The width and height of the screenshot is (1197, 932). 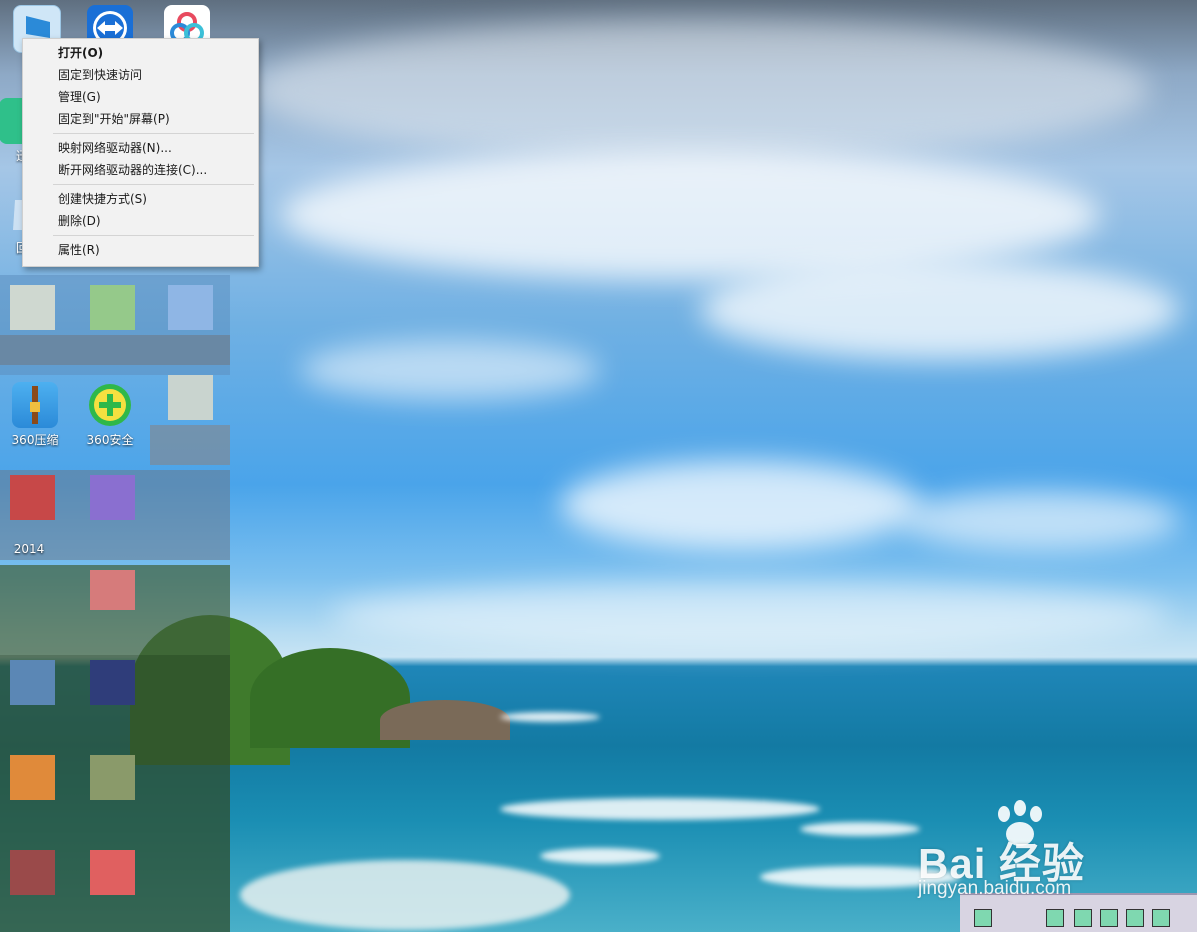 What do you see at coordinates (140, 250) in the screenshot?
I see `menu-item-properties: 属性(R)` at bounding box center [140, 250].